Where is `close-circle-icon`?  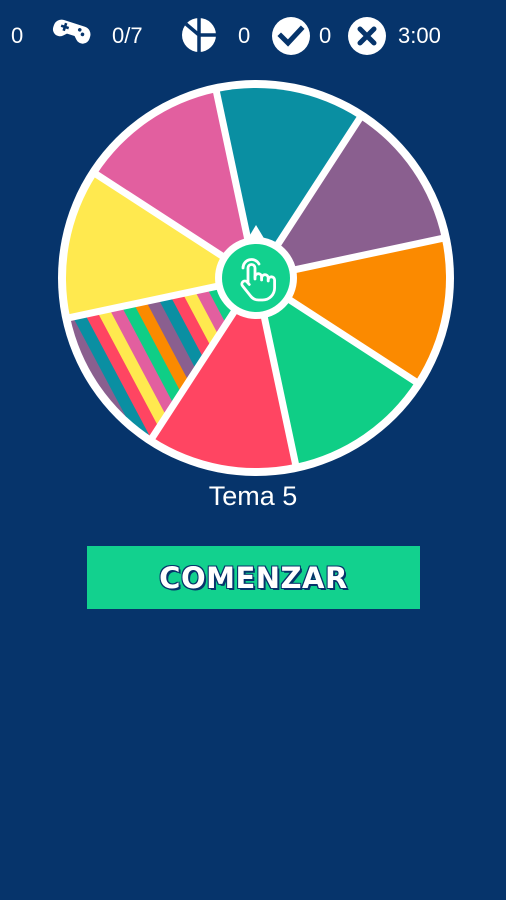
close-circle-icon is located at coordinates (367, 38).